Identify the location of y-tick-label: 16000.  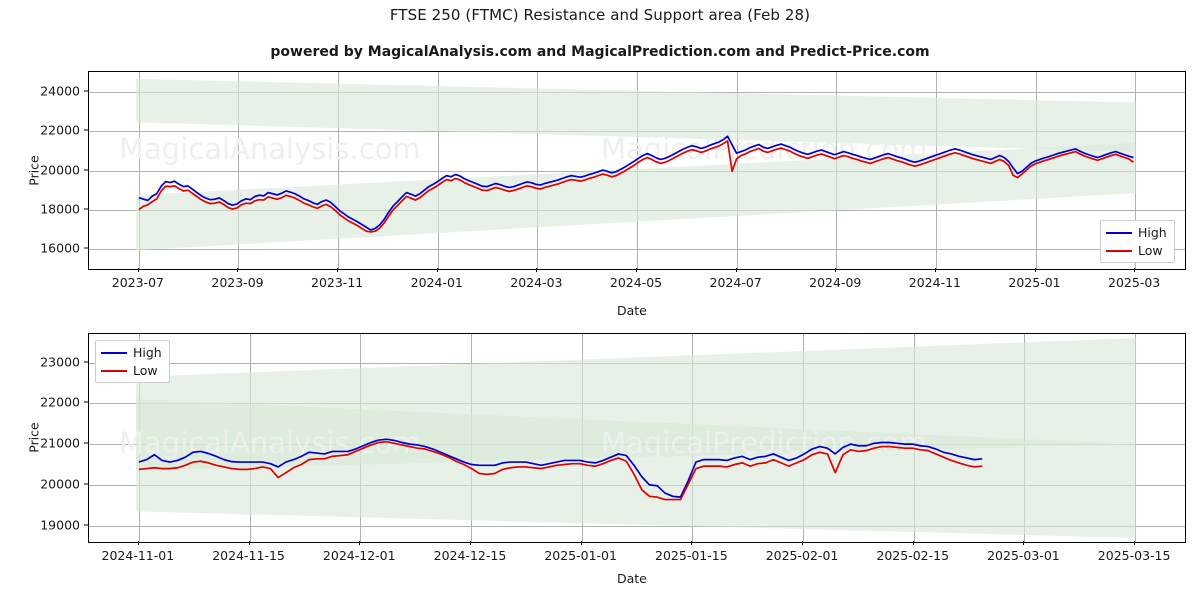
(60, 248).